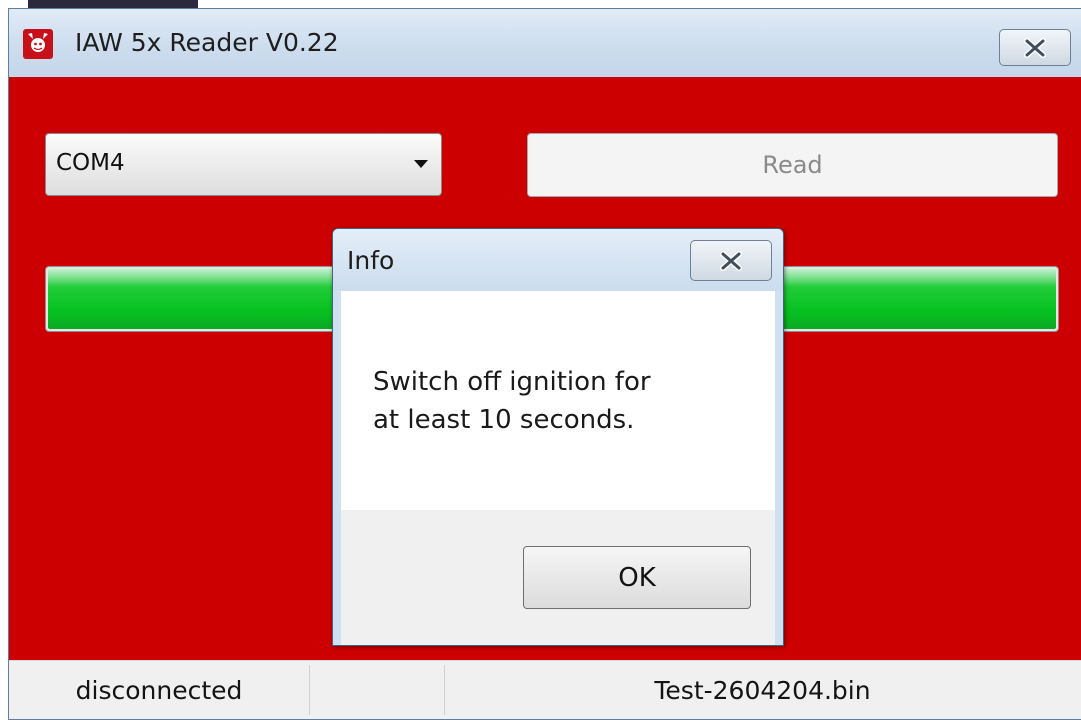  I want to click on window-title: IAW 5x Reader V0.22, so click(207, 42).